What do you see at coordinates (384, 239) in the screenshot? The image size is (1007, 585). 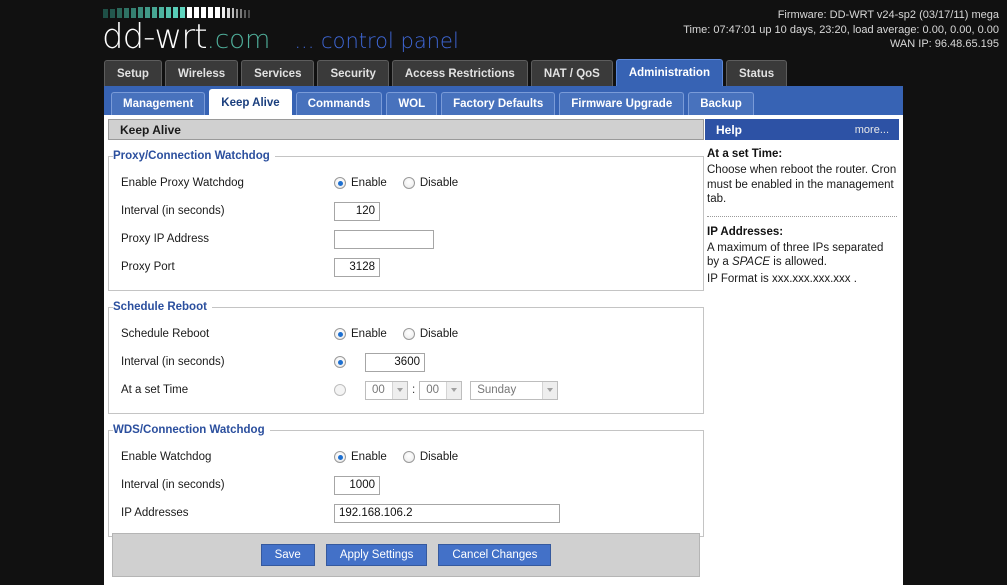 I see `input-proxy-ip` at bounding box center [384, 239].